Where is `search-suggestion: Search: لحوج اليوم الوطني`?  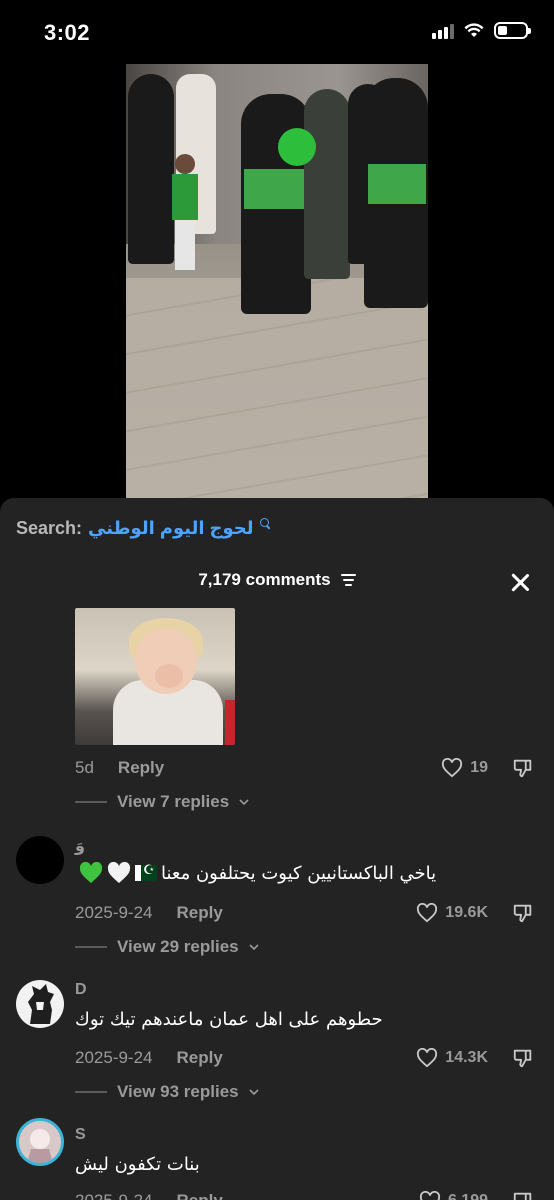
search-suggestion: Search: لحوج اليوم الوطني is located at coordinates (144, 528).